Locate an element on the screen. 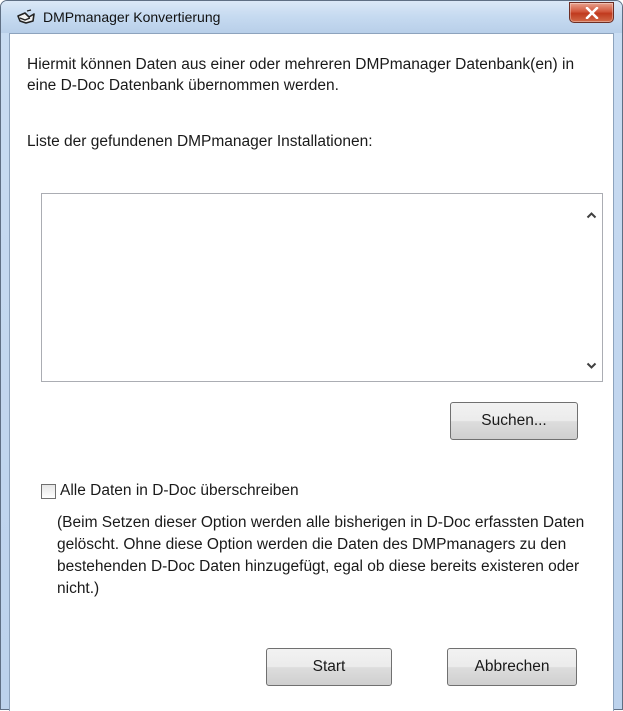  chevron-down-icon is located at coordinates (591, 365).